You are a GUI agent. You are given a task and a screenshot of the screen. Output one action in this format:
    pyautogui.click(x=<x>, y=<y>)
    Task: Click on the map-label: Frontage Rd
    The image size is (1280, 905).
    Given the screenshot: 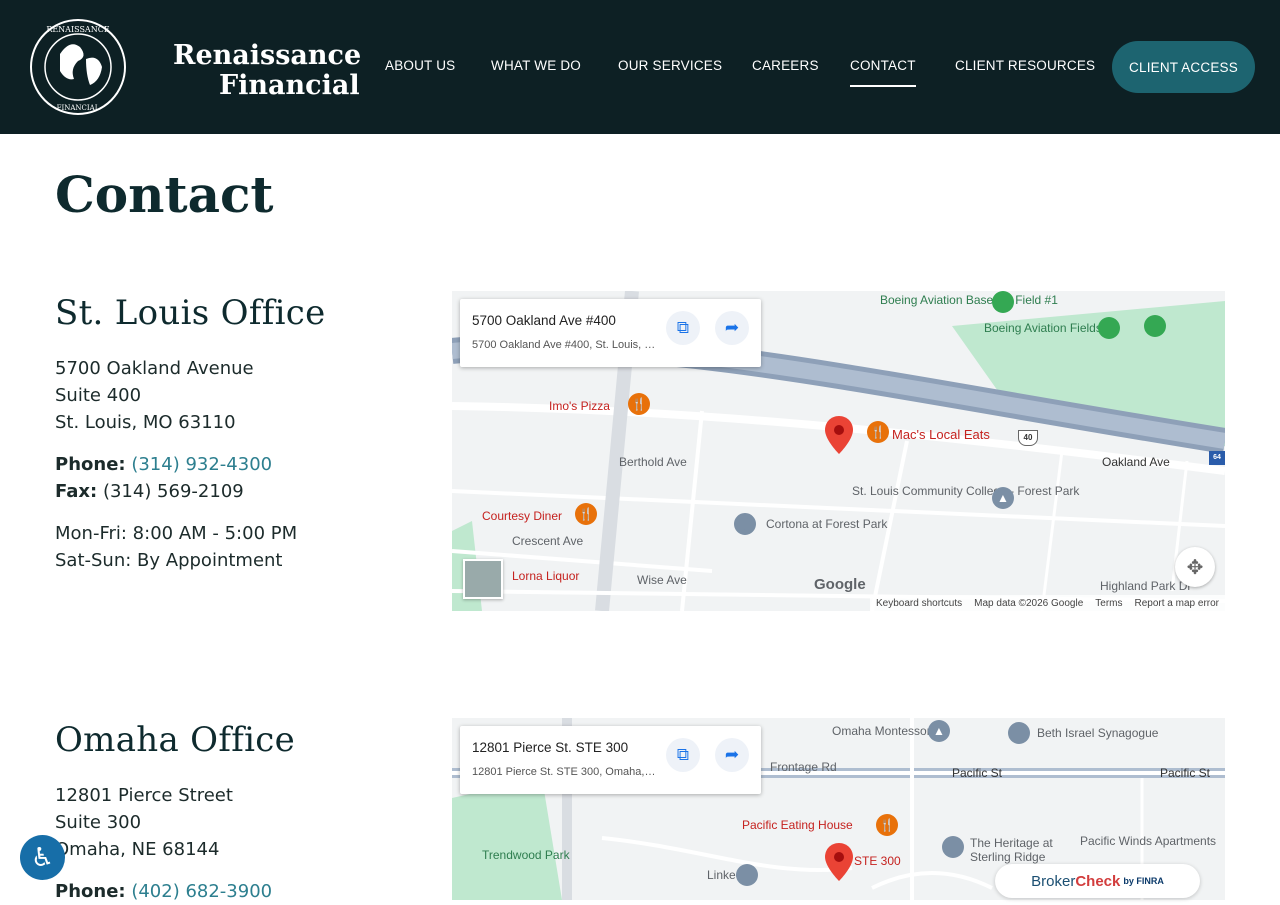 What is the action you would take?
    pyautogui.click(x=803, y=767)
    